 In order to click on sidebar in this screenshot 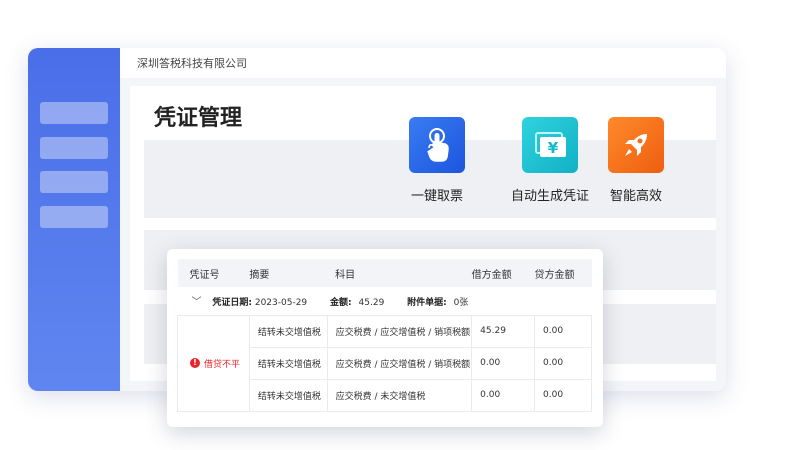, I will do `click(74, 219)`.